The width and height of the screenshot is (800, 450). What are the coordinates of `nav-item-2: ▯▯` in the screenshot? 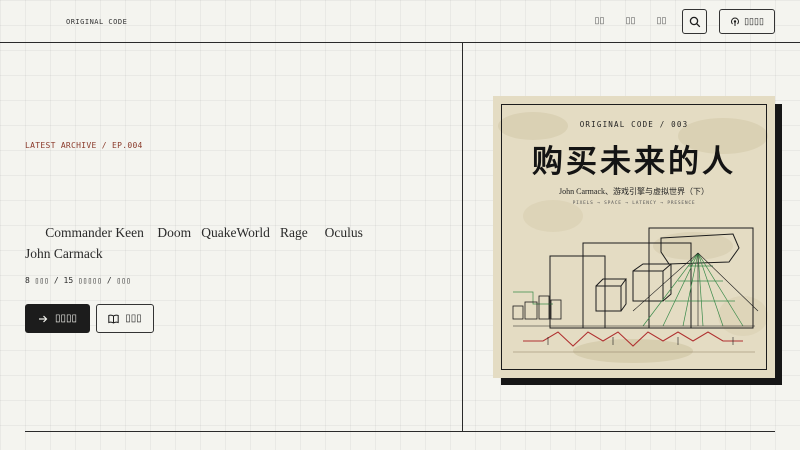 It's located at (630, 20).